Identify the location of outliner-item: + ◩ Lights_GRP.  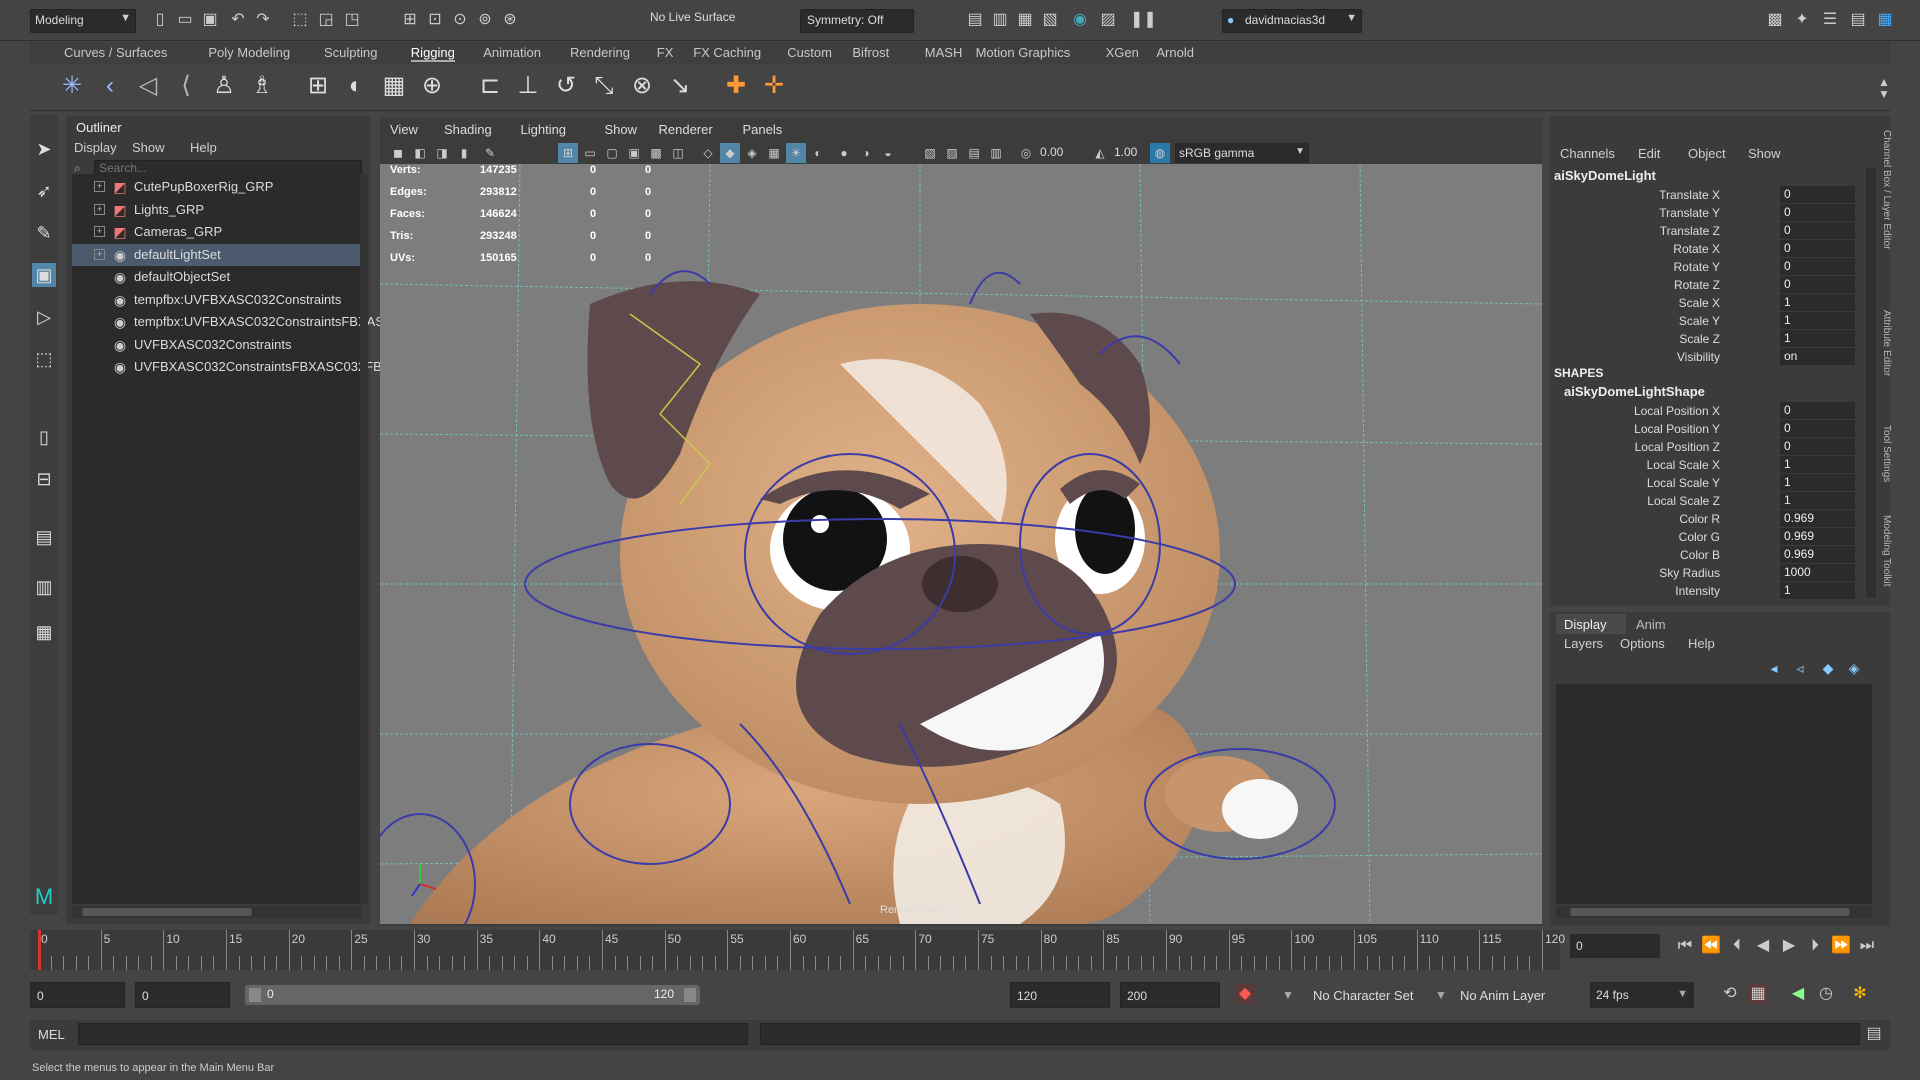
(217, 210).